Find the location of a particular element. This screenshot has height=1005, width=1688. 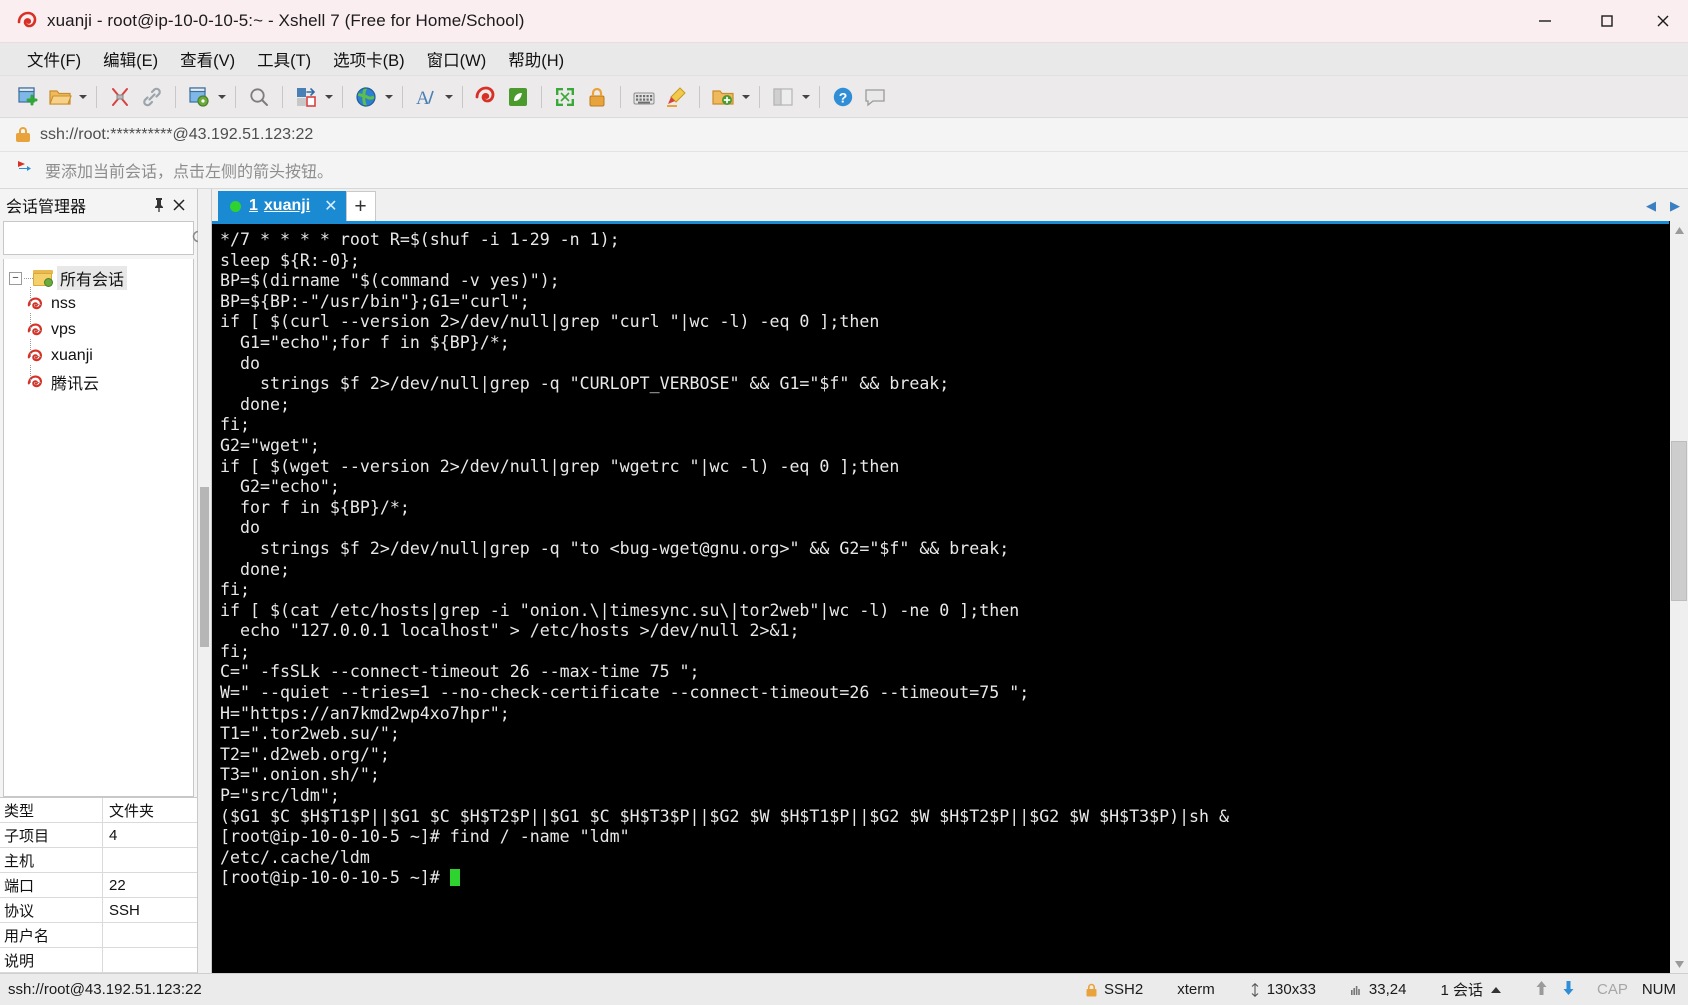

property-key: 用户名 is located at coordinates (51, 935).